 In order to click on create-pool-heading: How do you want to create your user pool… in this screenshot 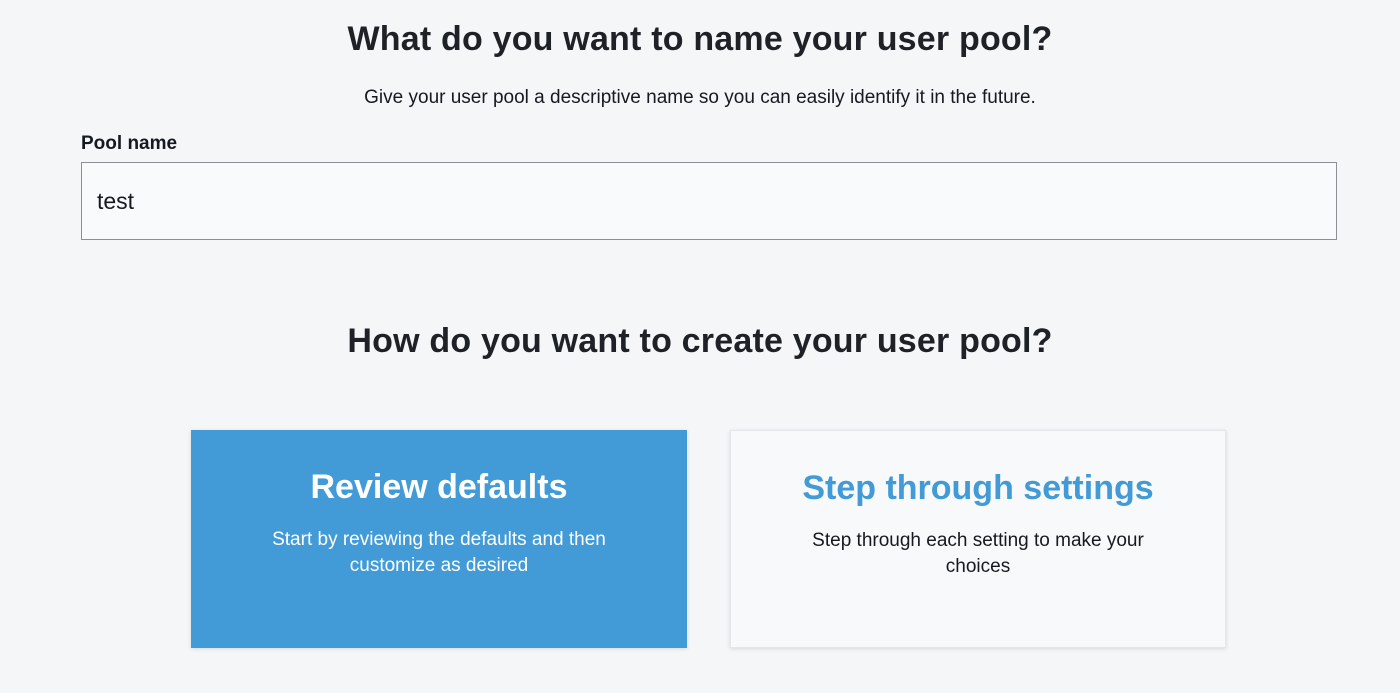, I will do `click(700, 341)`.